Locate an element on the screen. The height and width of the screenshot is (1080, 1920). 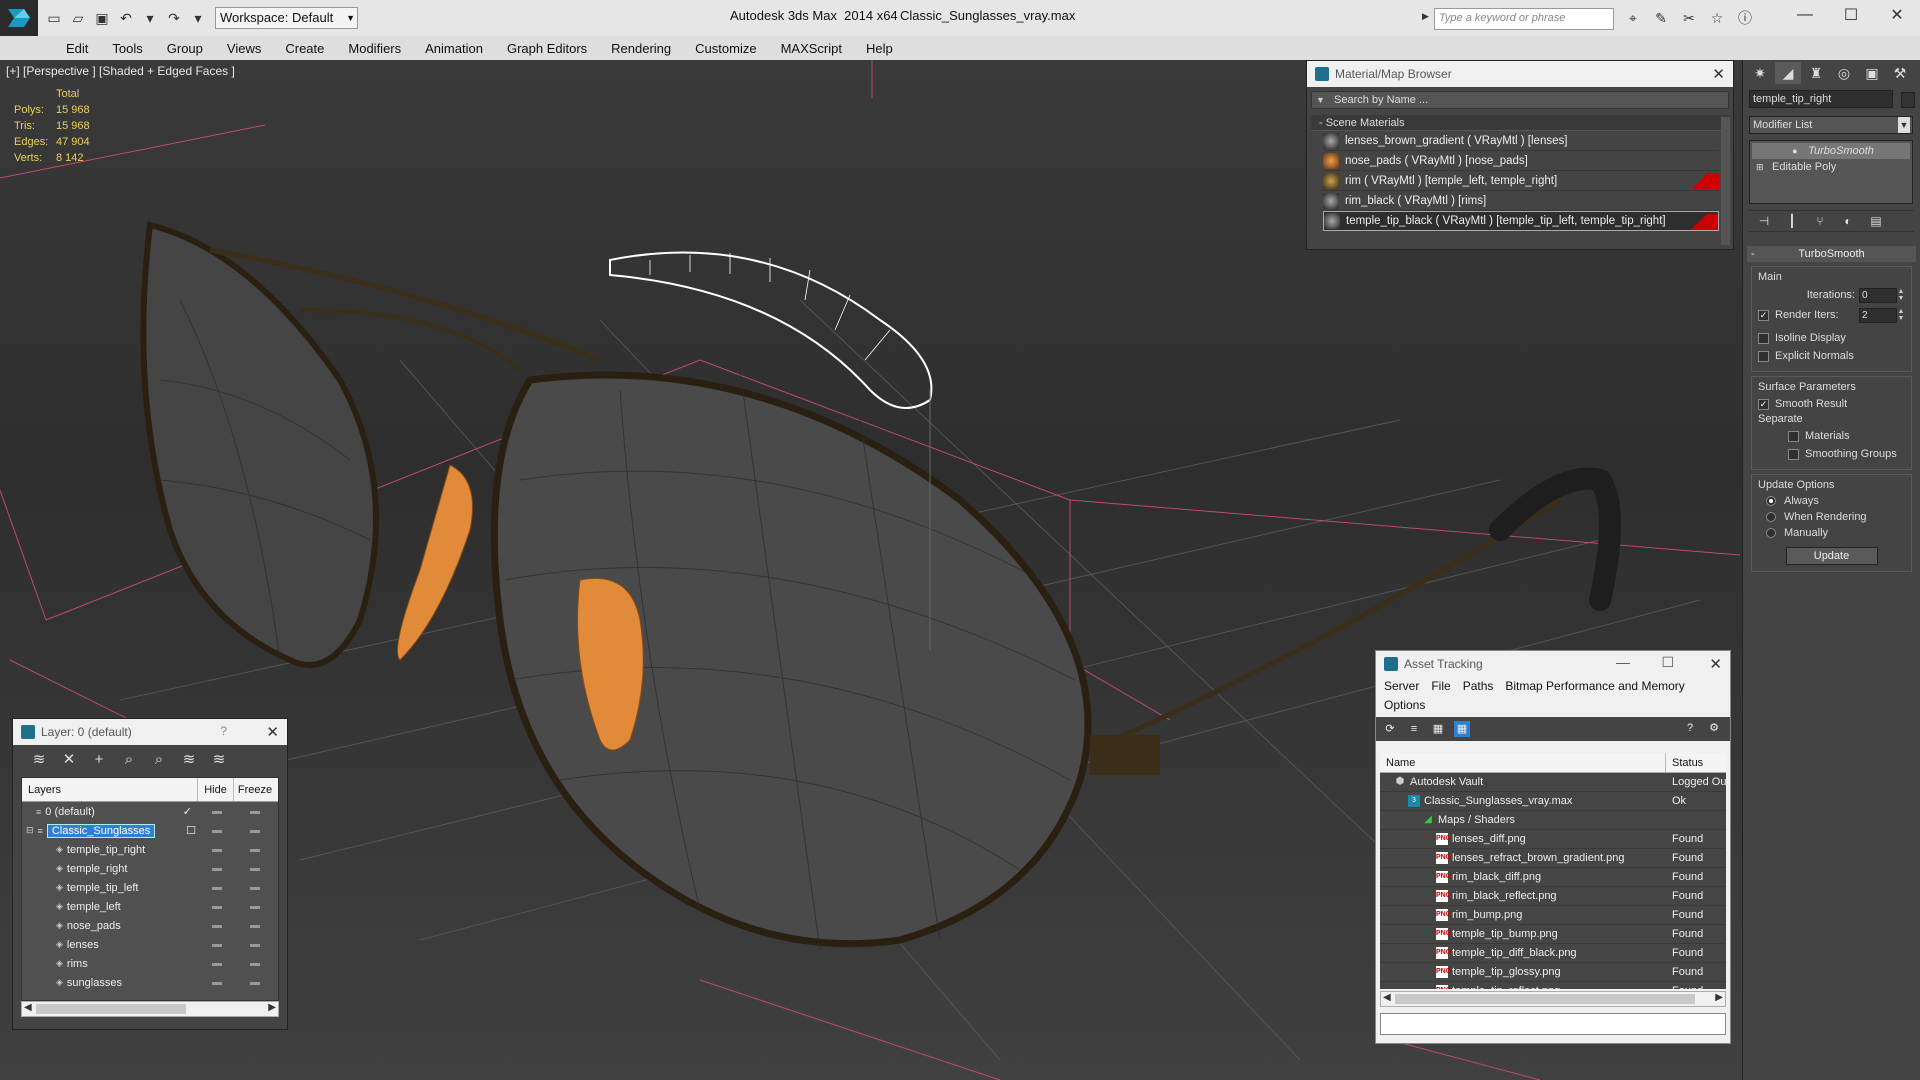
materials-checkbox is located at coordinates (1793, 436).